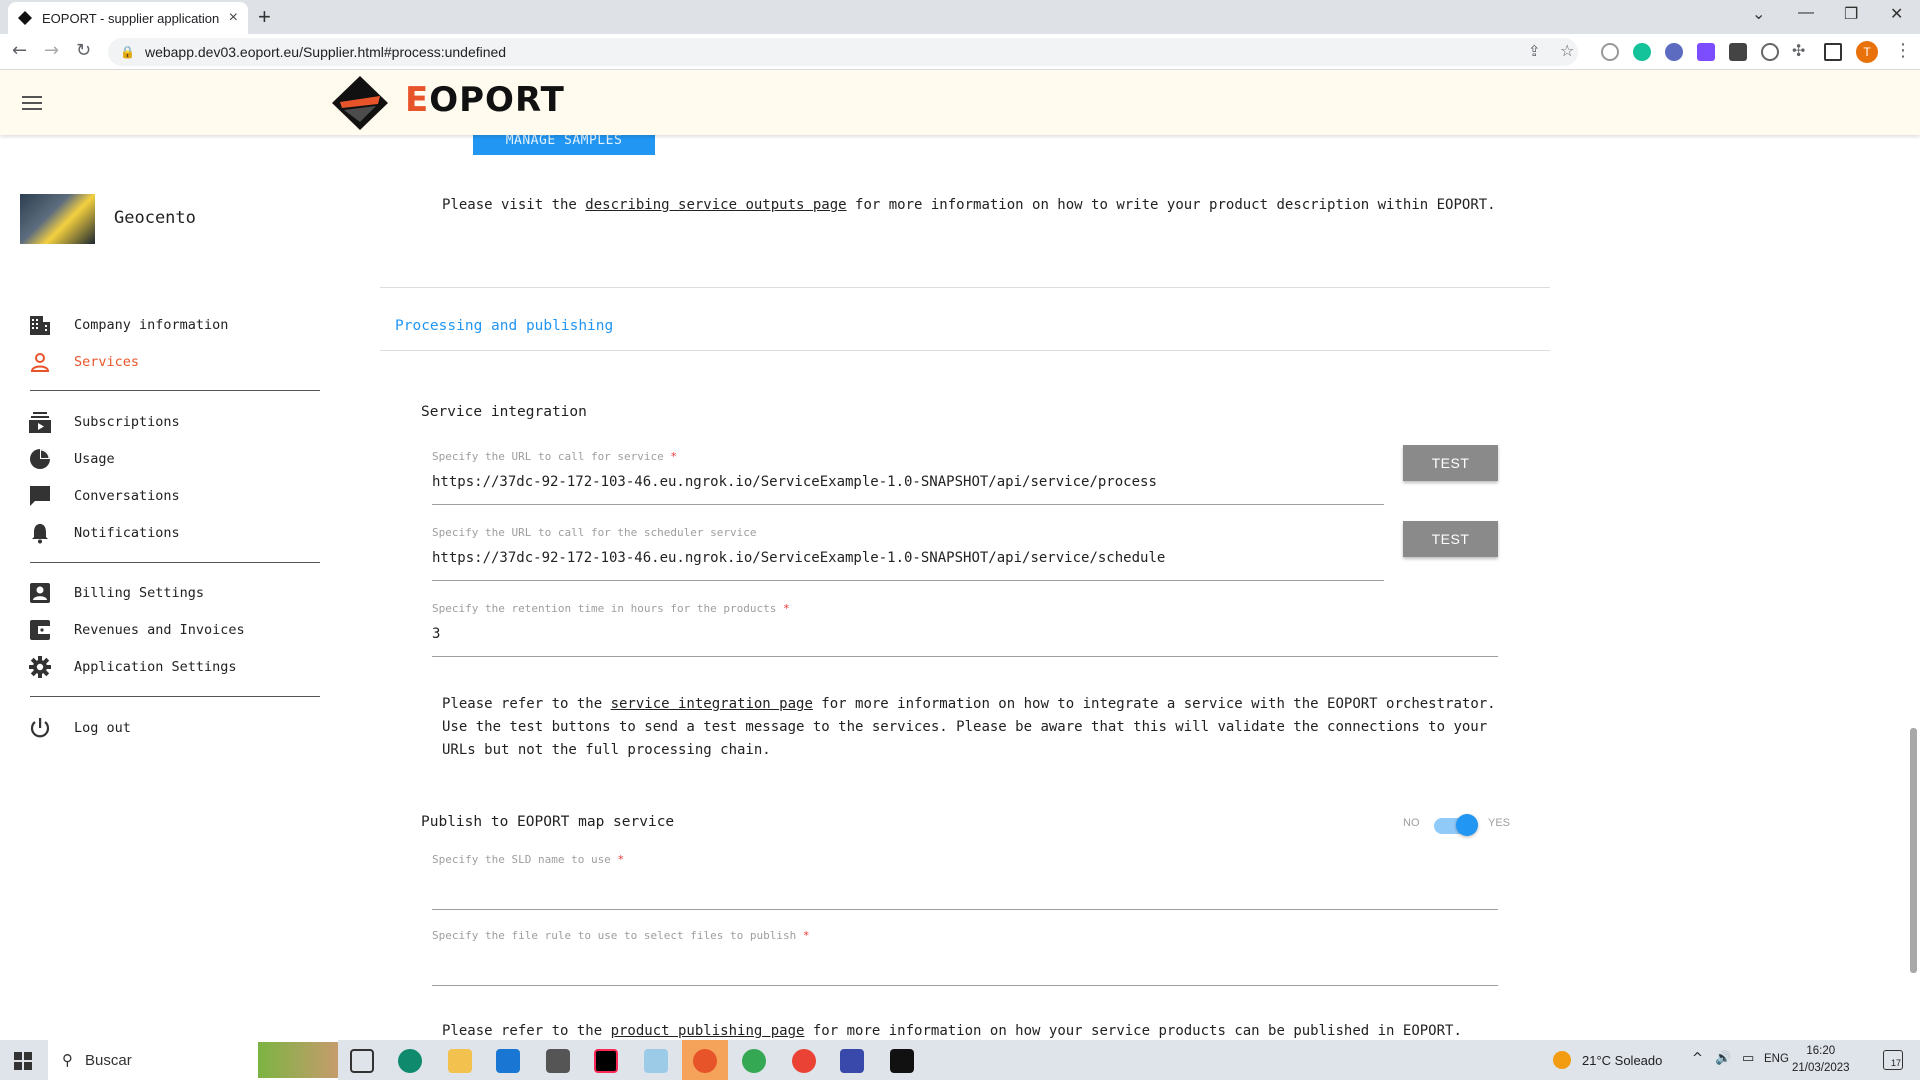 The image size is (1920, 1080). What do you see at coordinates (1776, 1059) in the screenshot?
I see `language-indicator: ENG` at bounding box center [1776, 1059].